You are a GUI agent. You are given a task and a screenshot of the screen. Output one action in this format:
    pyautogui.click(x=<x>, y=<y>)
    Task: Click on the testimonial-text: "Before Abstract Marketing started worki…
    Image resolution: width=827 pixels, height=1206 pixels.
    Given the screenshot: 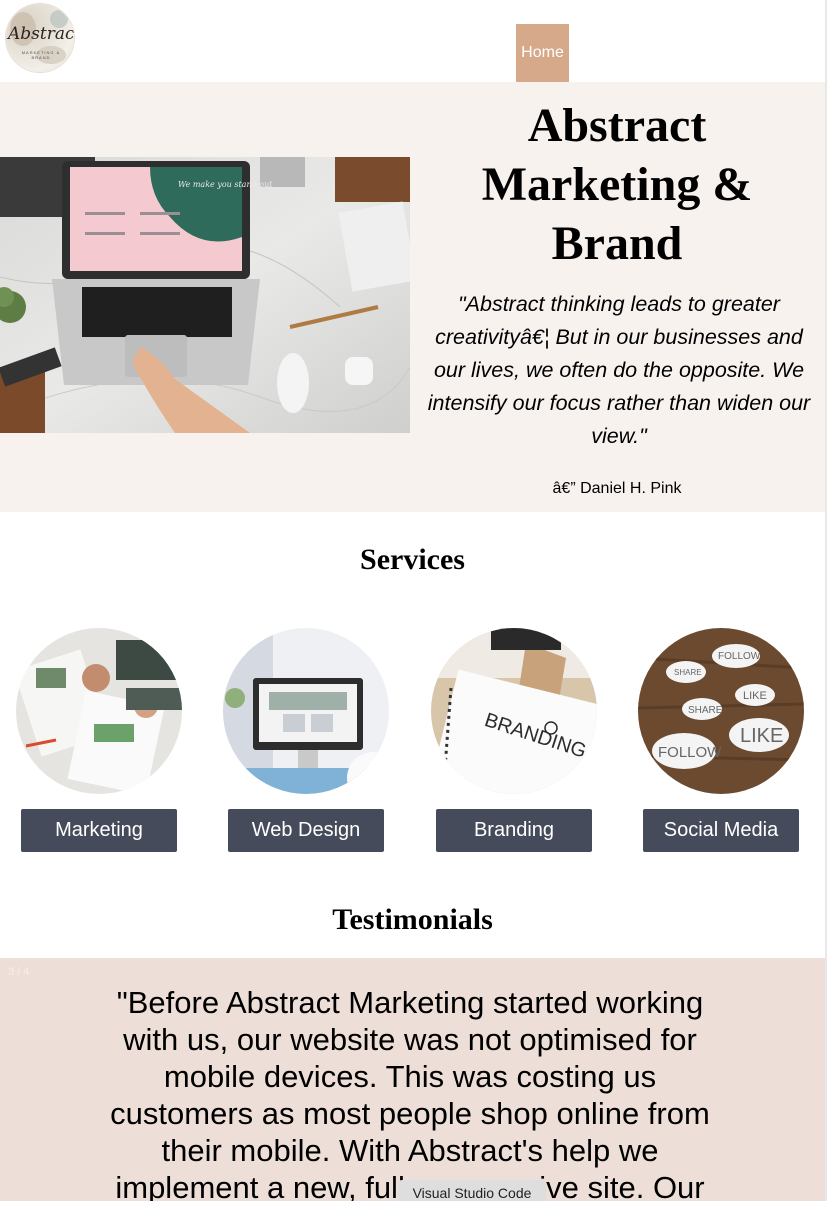 What is the action you would take?
    pyautogui.click(x=410, y=1093)
    